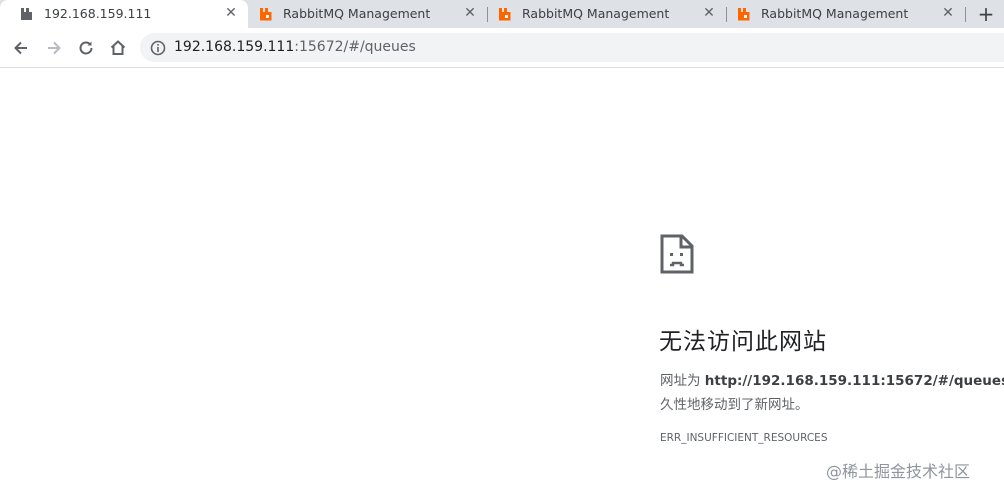 This screenshot has width=1004, height=495. What do you see at coordinates (355, 47) in the screenshot?
I see `url-path: :15672/#/queues` at bounding box center [355, 47].